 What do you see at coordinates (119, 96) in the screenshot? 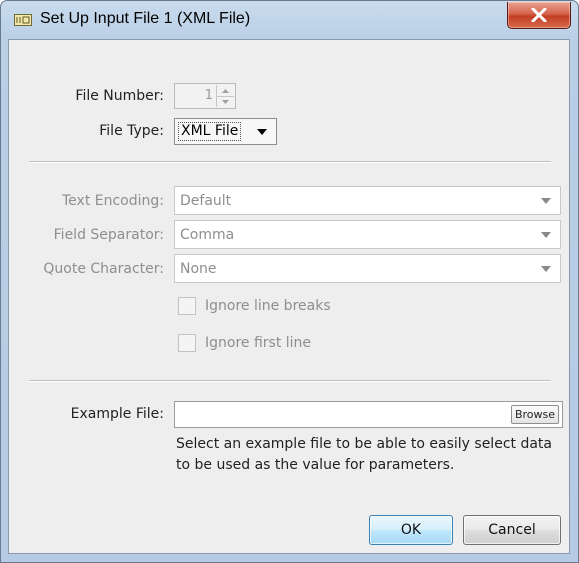
I see `file-number-label: File Number:` at bounding box center [119, 96].